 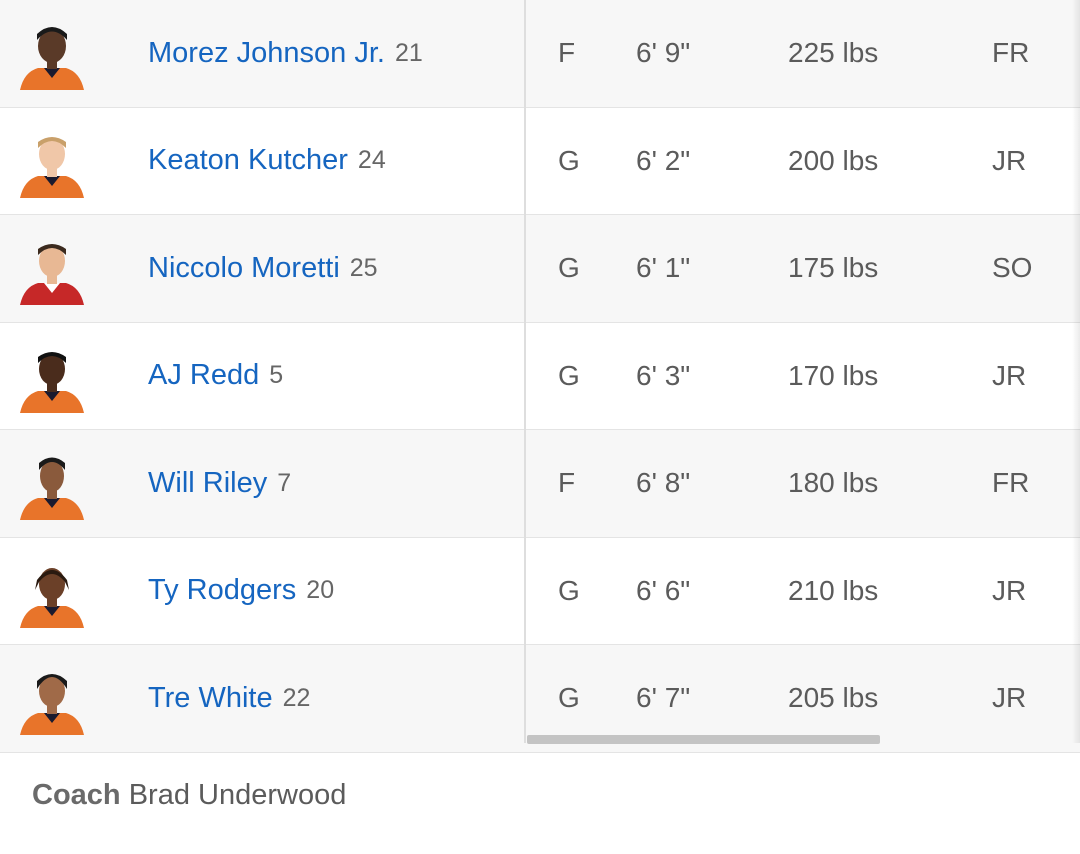 I want to click on jersey-number: 22, so click(x=296, y=697).